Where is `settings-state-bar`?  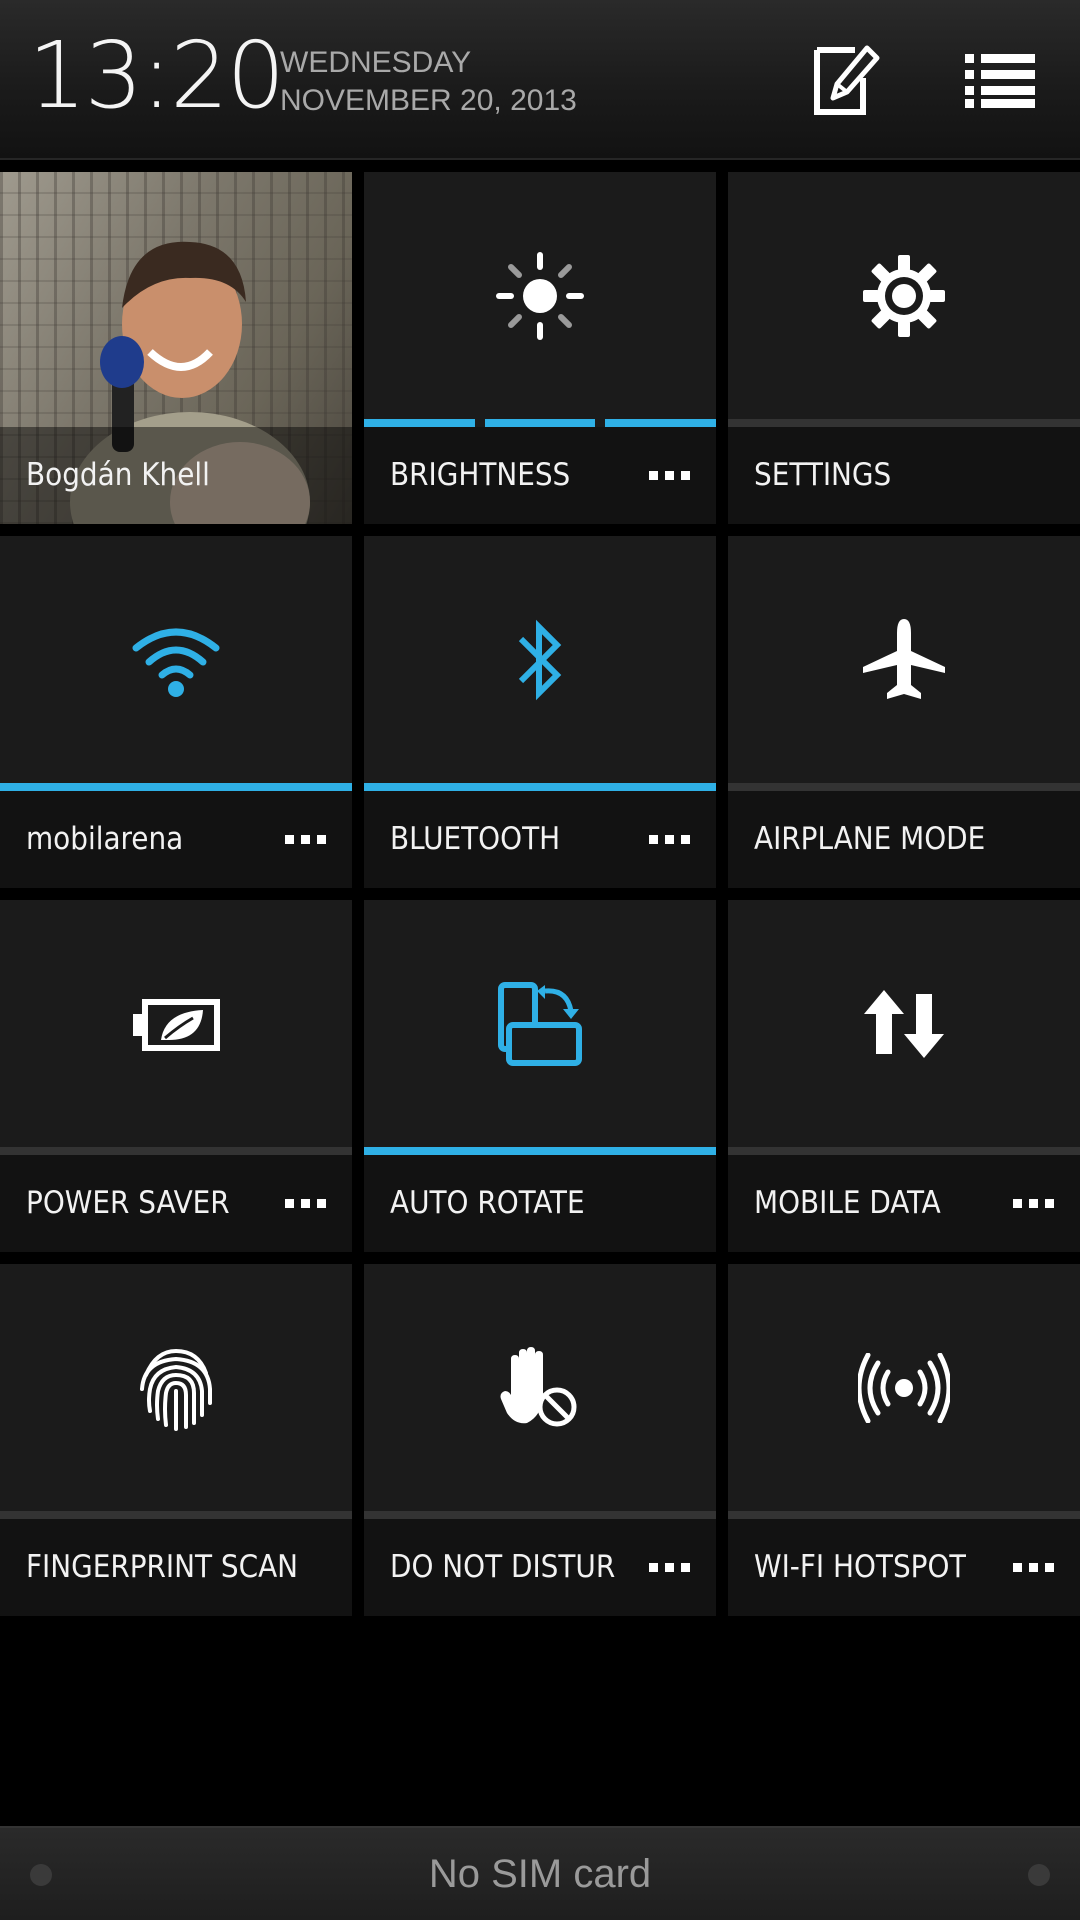 settings-state-bar is located at coordinates (904, 423).